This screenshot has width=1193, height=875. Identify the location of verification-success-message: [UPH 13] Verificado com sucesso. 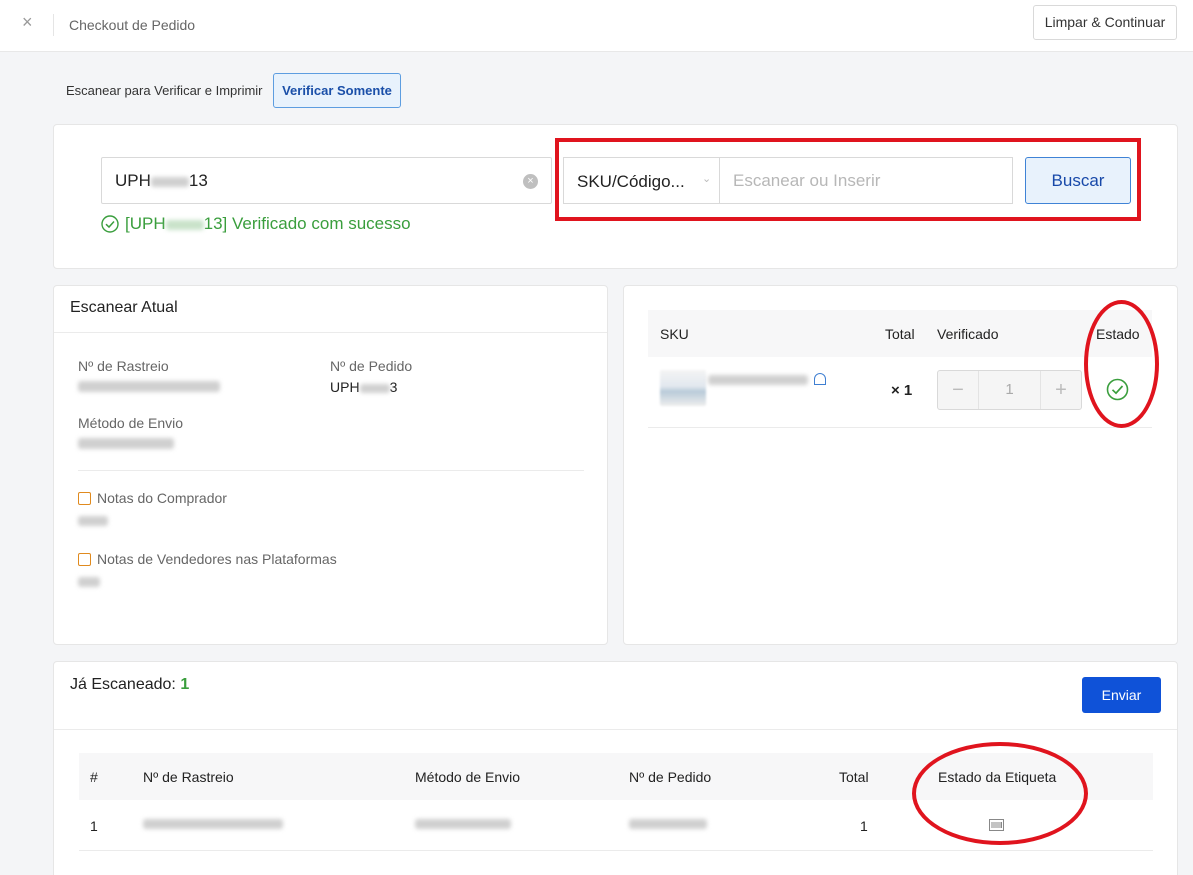
(256, 224).